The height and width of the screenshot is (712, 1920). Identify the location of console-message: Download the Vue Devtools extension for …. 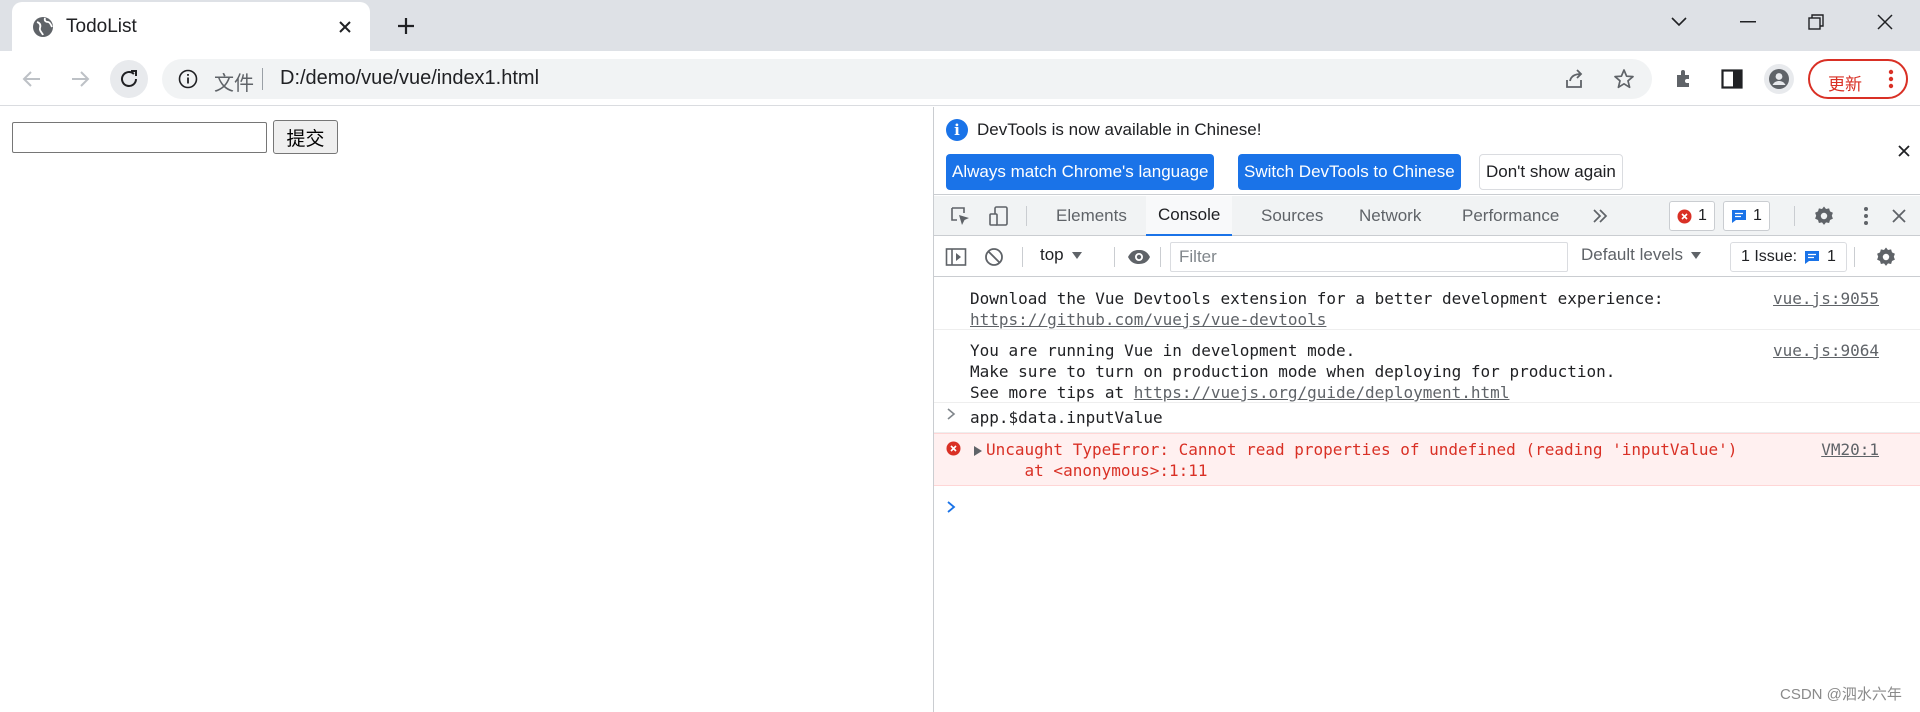
(1427, 304).